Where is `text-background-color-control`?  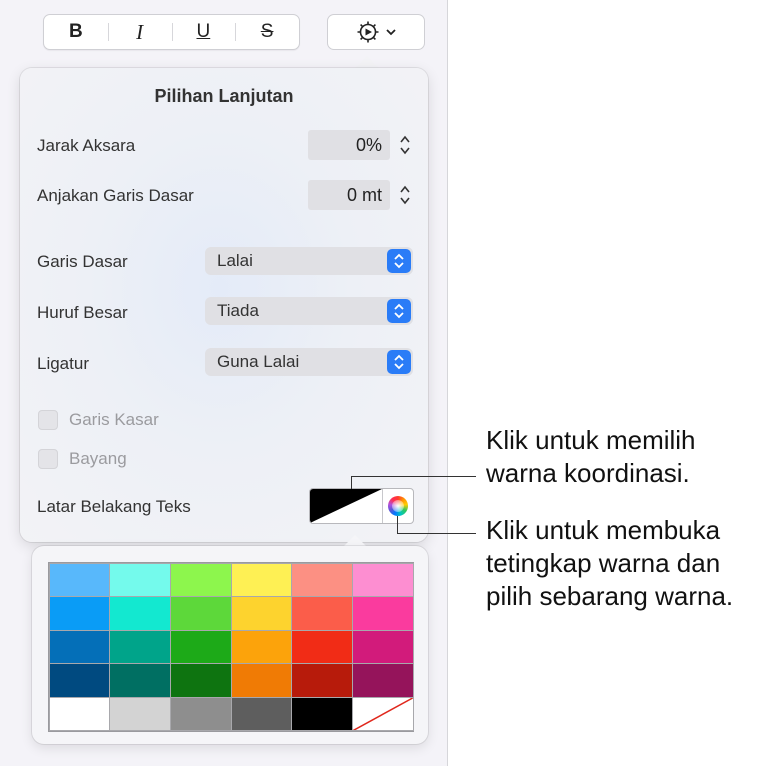 text-background-color-control is located at coordinates (361, 506).